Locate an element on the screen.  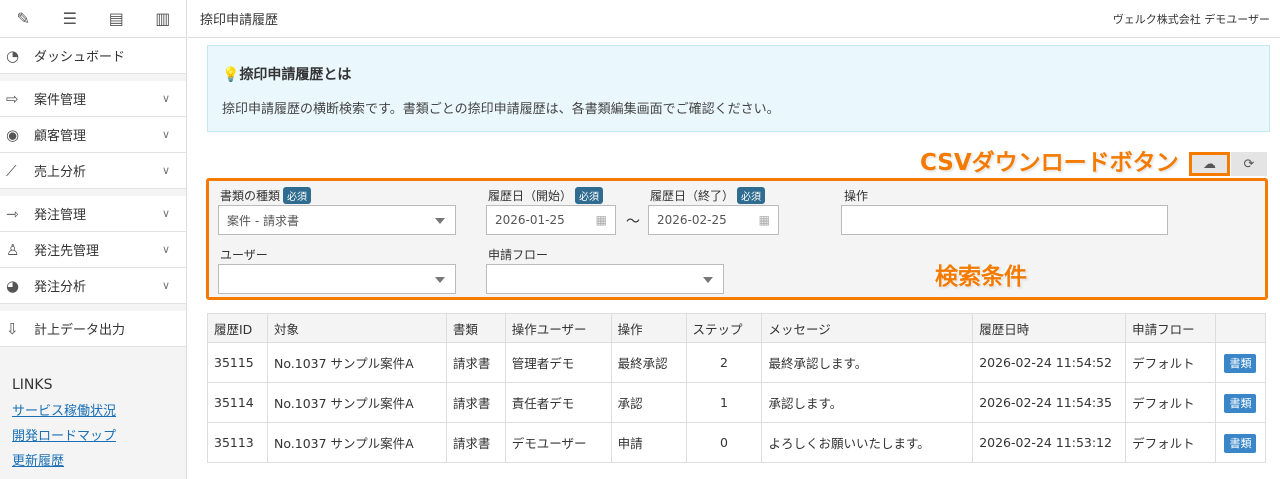
cell-date: 2026-02-24 11:54:52 is located at coordinates (1049, 362).